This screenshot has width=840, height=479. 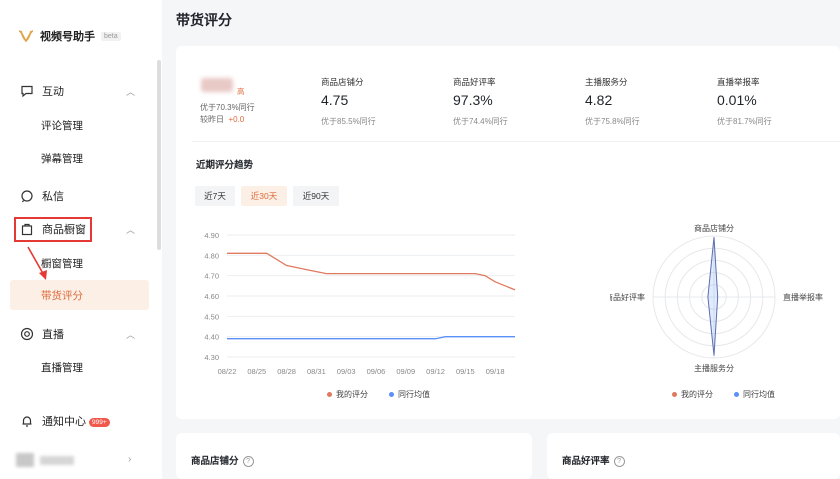 I want to click on notification-label: 通知中心 999+, so click(x=76, y=421).